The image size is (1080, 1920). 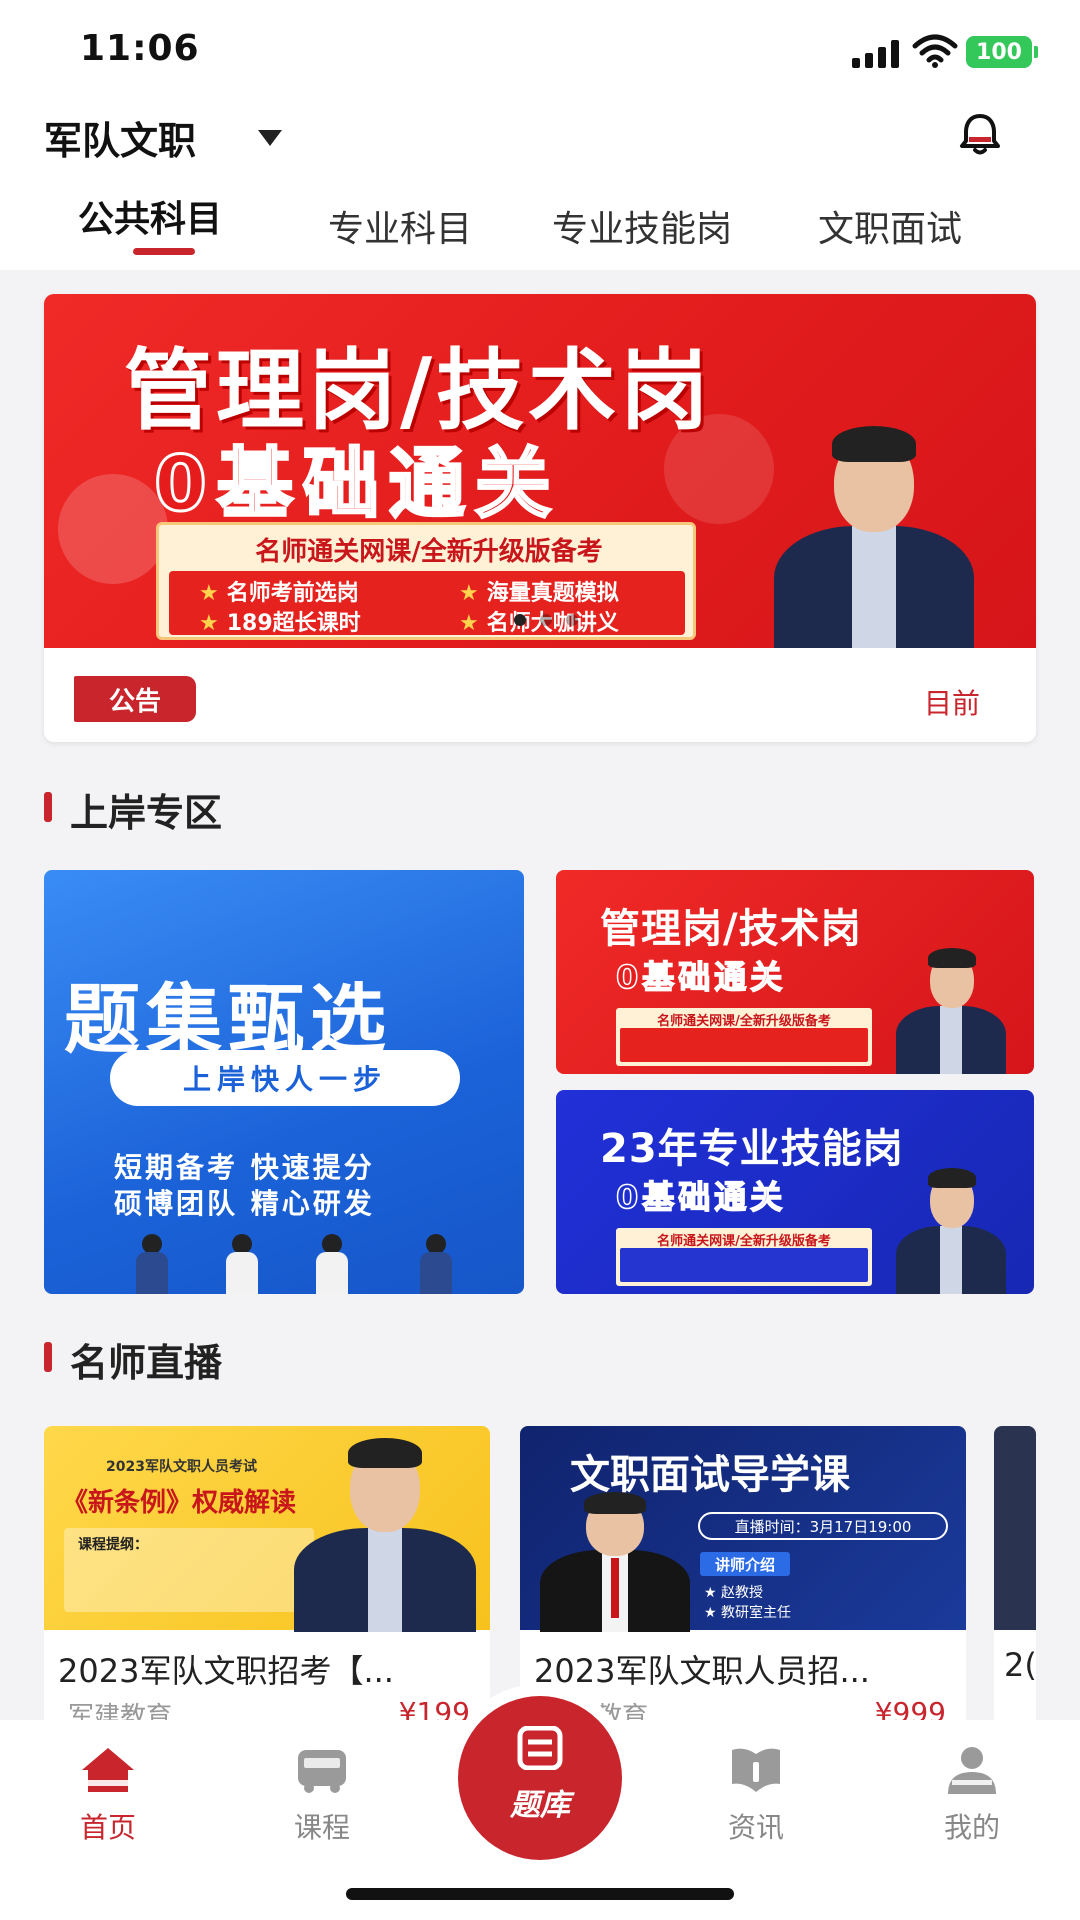 What do you see at coordinates (980, 134) in the screenshot?
I see `bell-icon` at bounding box center [980, 134].